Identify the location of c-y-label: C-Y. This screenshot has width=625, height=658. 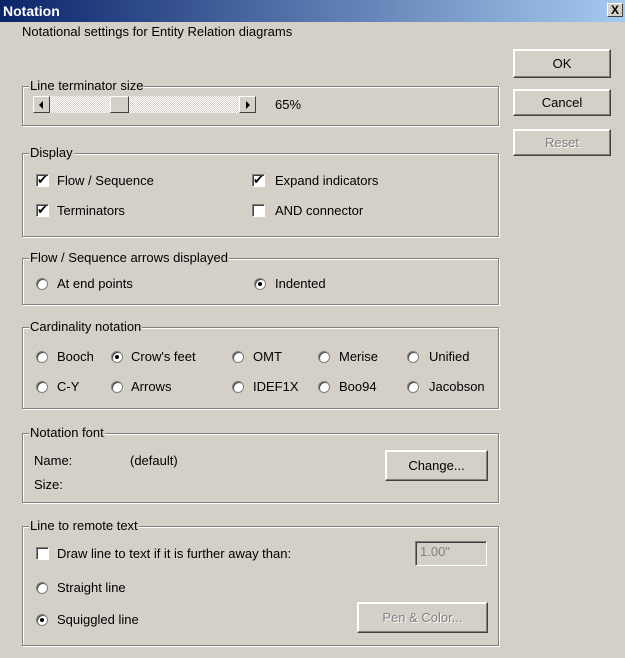
(68, 386).